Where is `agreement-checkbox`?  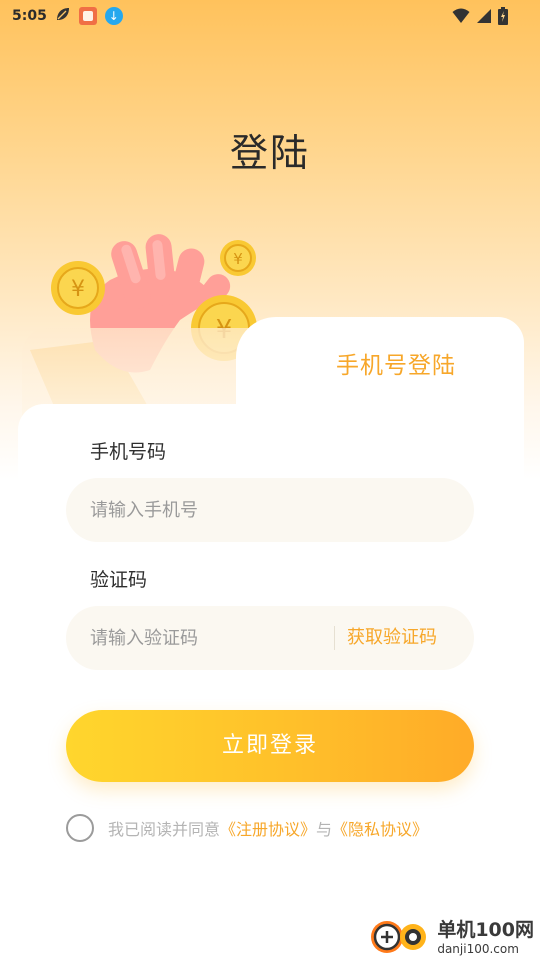 agreement-checkbox is located at coordinates (80, 828).